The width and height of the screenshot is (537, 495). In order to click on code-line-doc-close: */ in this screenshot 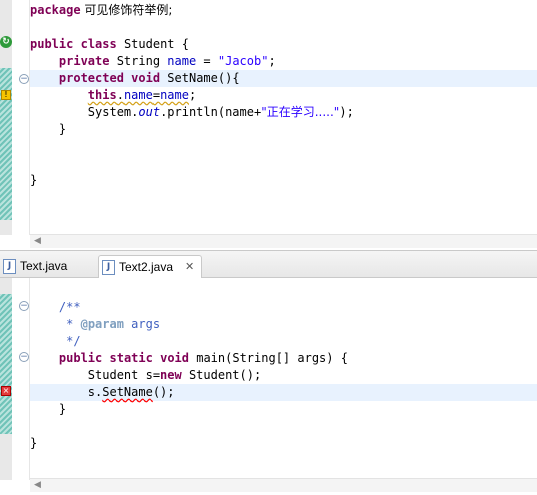, I will do `click(55, 341)`.